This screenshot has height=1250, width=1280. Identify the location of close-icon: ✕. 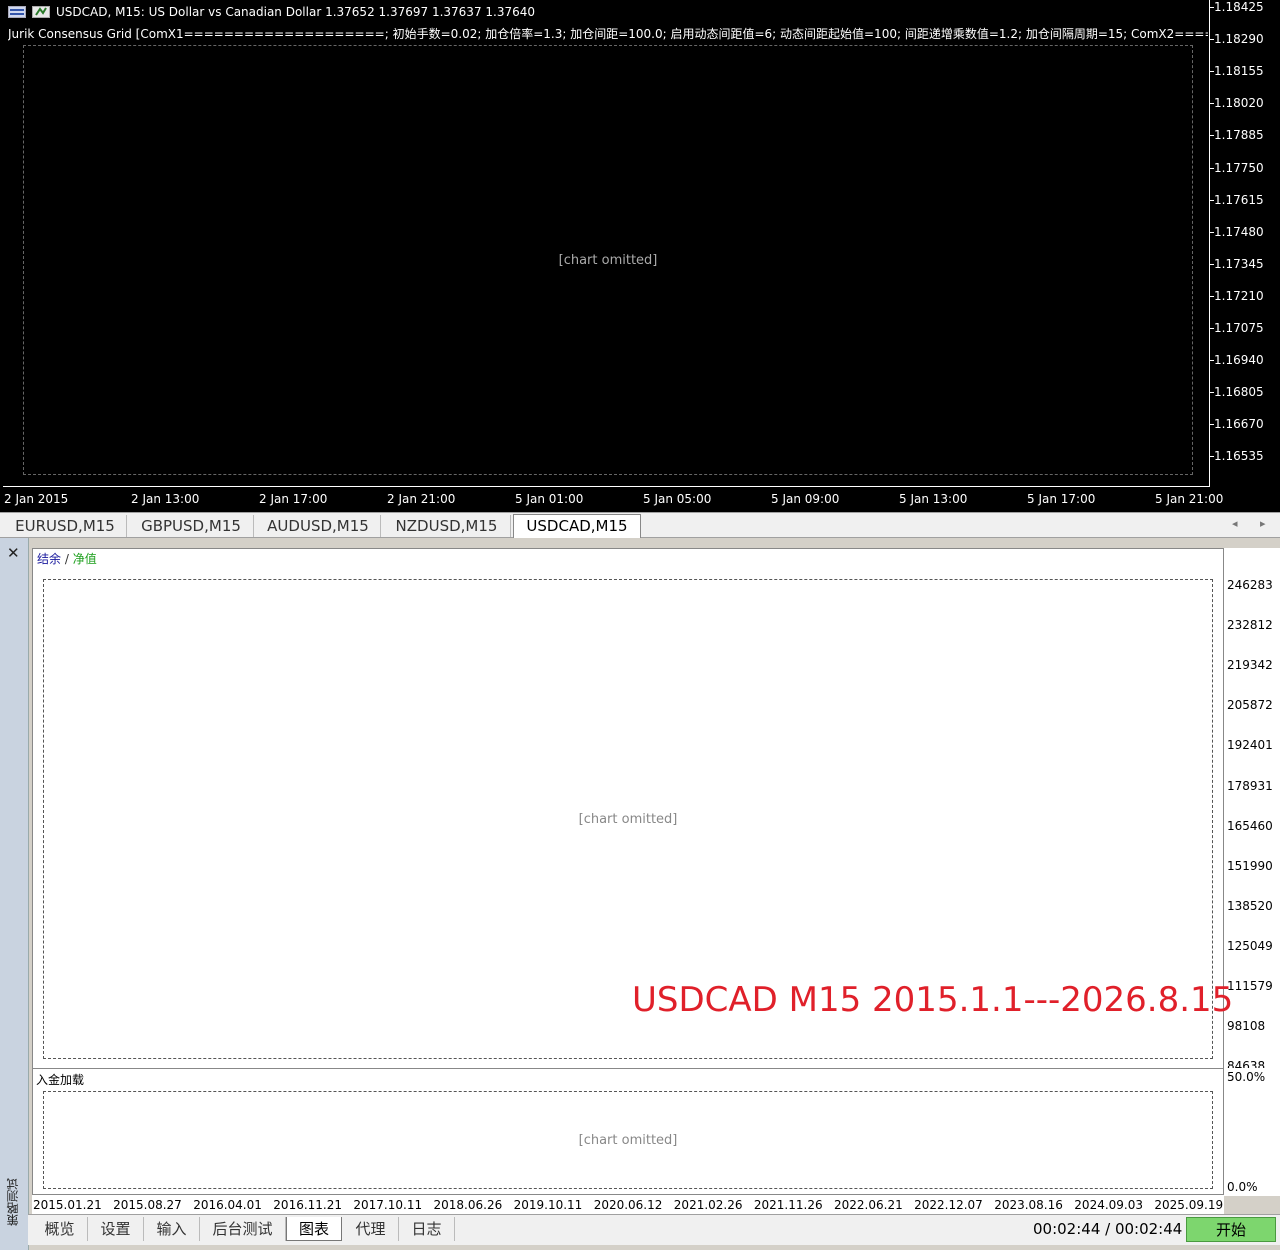
(13, 553).